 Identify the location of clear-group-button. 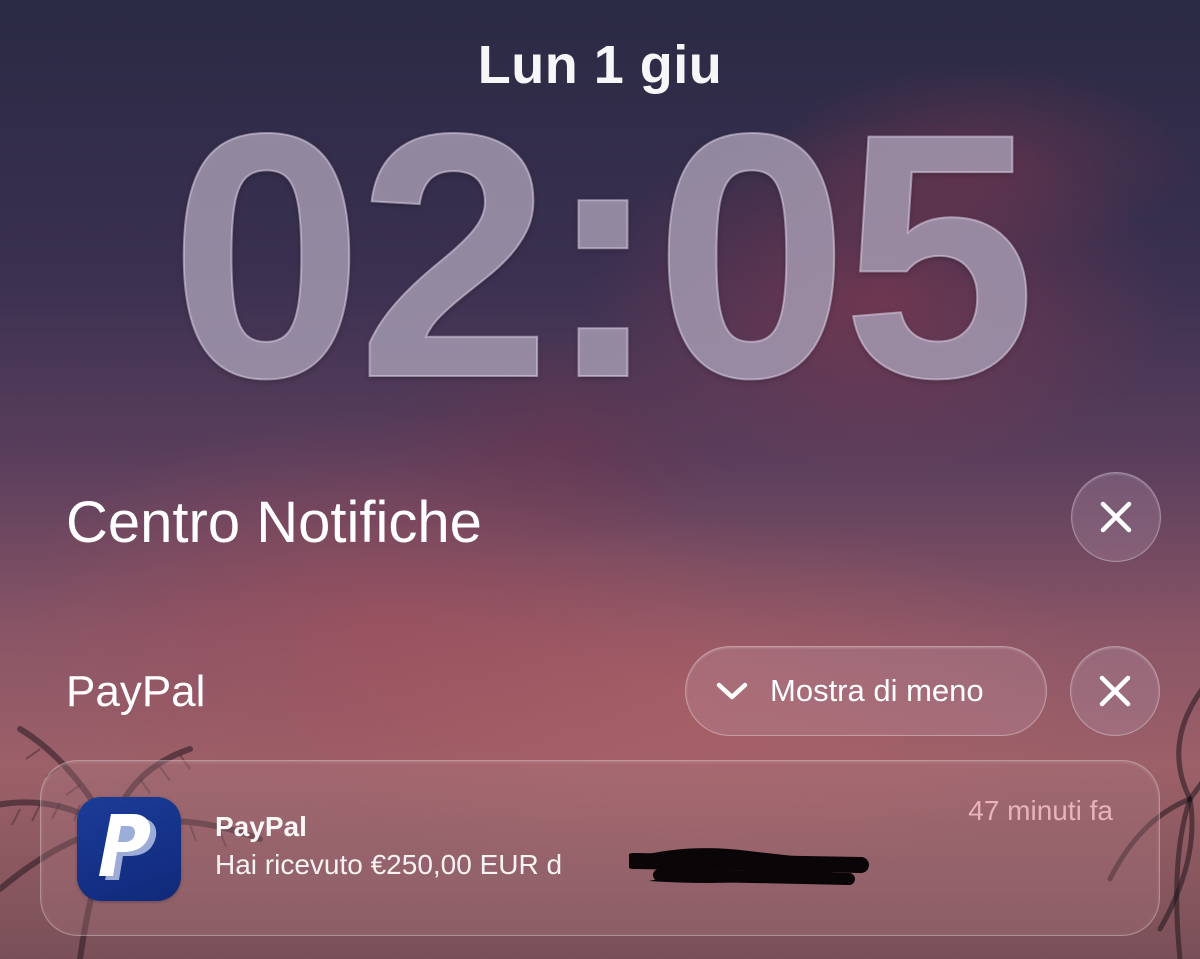
(1115, 691).